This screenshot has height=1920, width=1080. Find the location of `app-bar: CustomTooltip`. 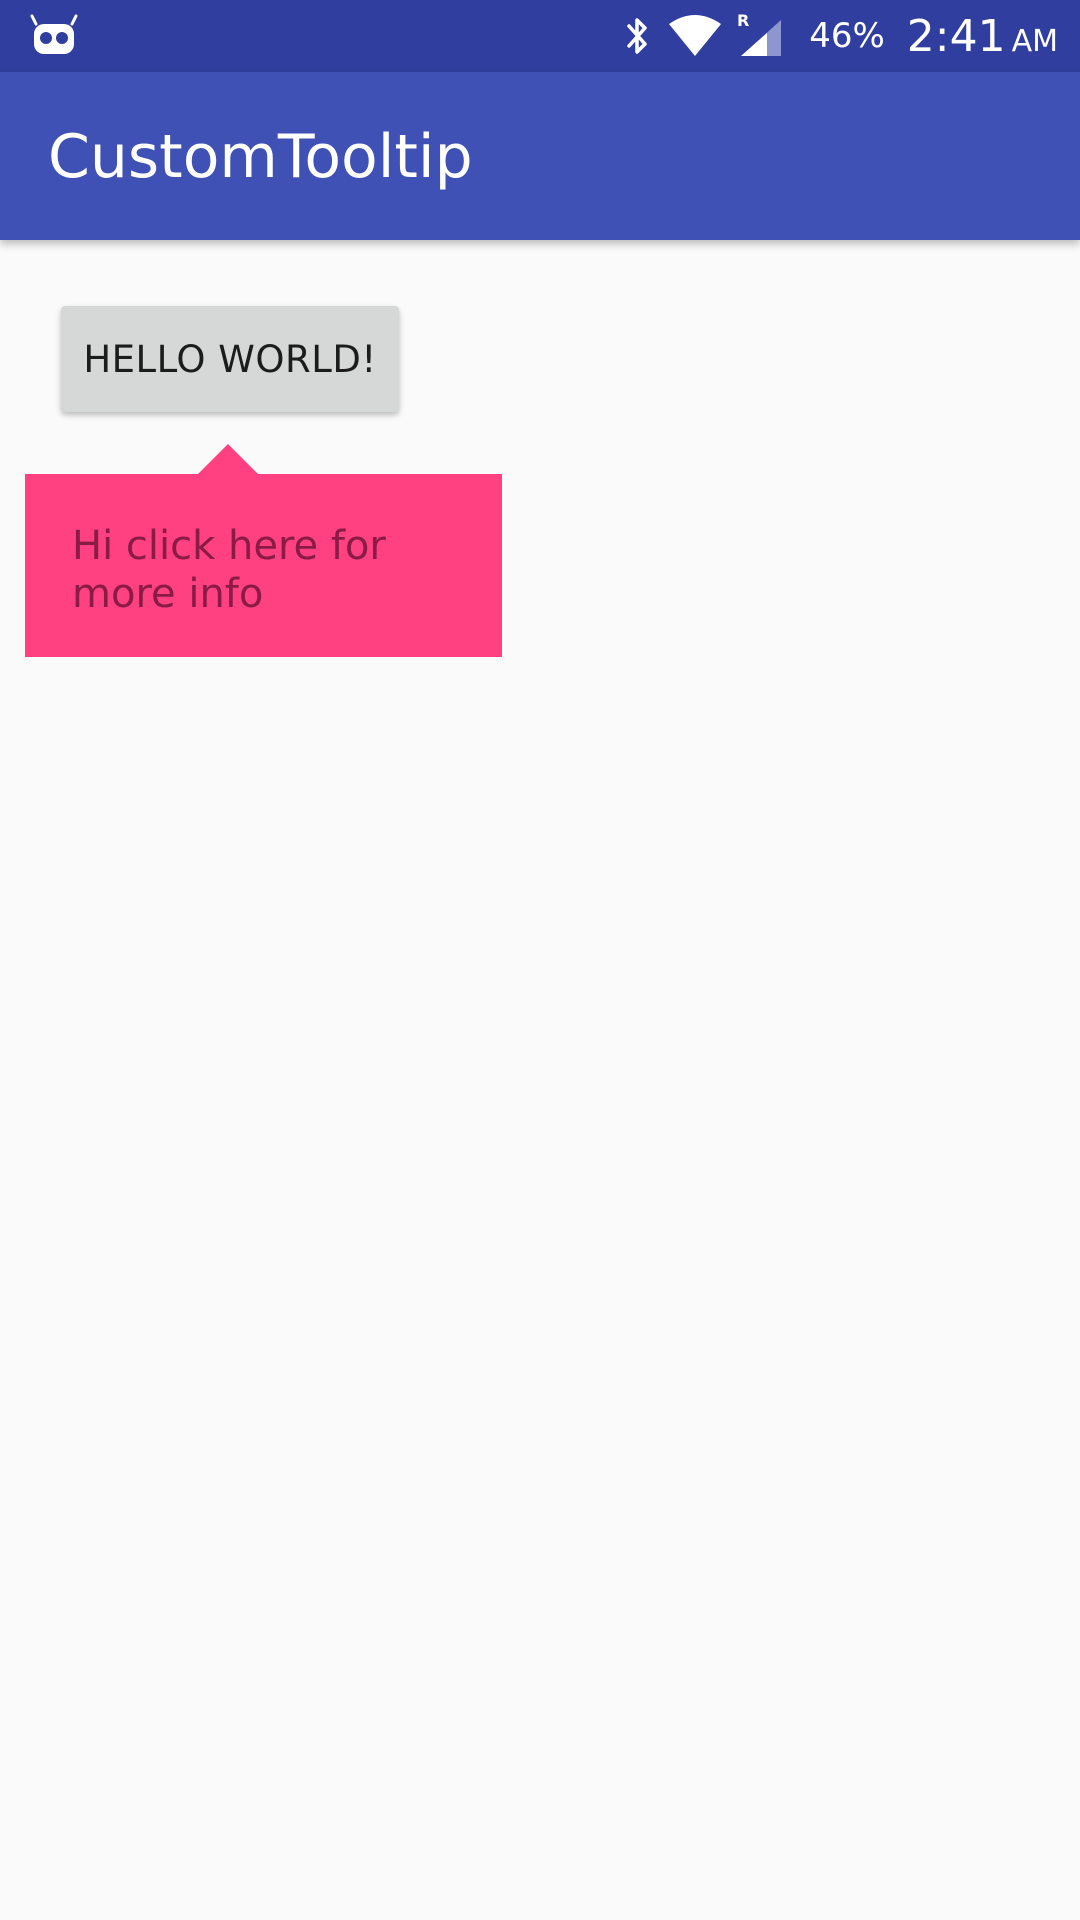

app-bar: CustomTooltip is located at coordinates (540, 156).